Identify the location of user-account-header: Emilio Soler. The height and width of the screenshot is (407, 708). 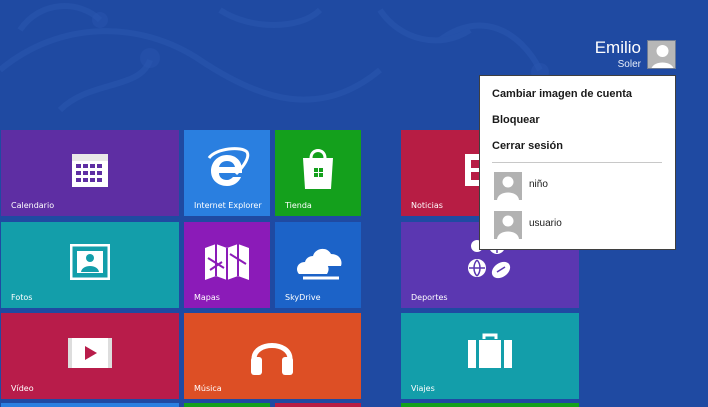
(619, 55).